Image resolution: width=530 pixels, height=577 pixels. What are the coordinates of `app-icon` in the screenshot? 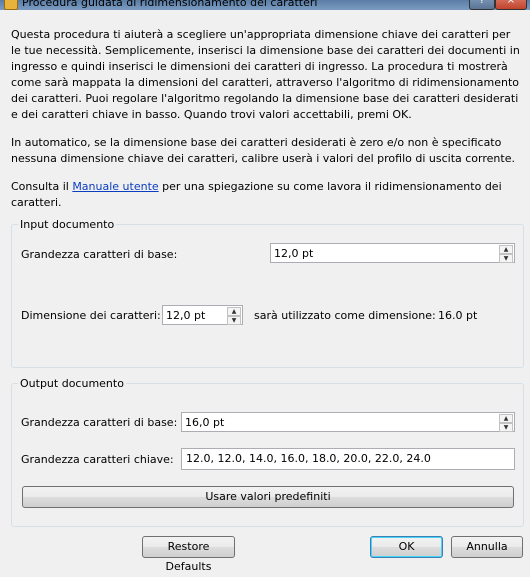 It's located at (11, 5).